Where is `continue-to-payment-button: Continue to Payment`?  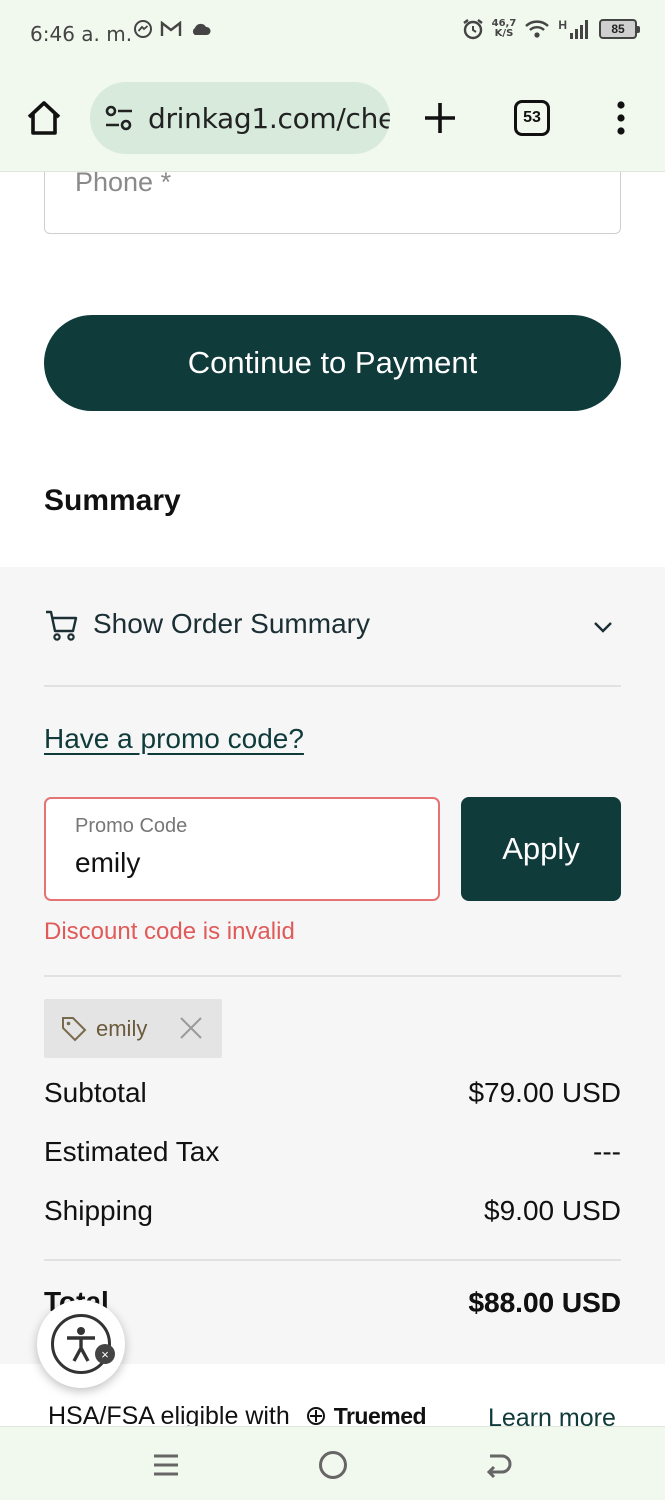
continue-to-payment-button: Continue to Payment is located at coordinates (332, 363).